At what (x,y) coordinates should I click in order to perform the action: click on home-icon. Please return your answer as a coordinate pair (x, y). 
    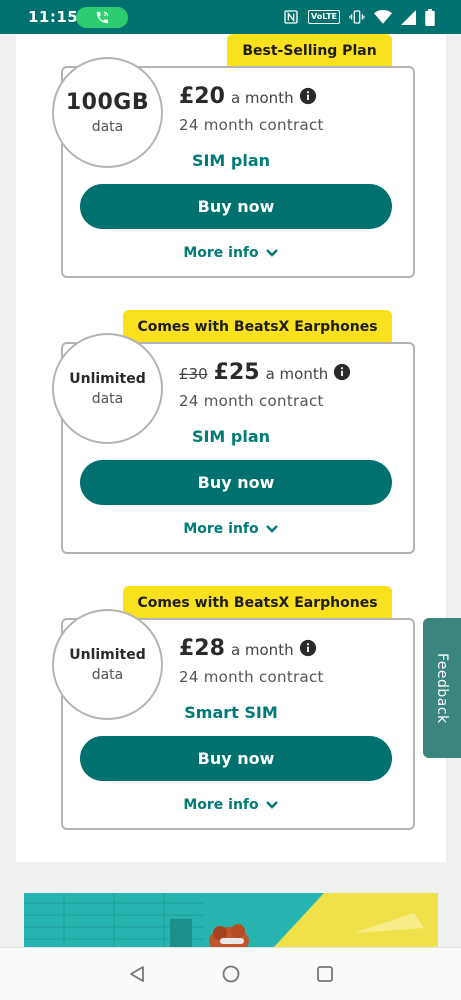
    Looking at the image, I should click on (231, 976).